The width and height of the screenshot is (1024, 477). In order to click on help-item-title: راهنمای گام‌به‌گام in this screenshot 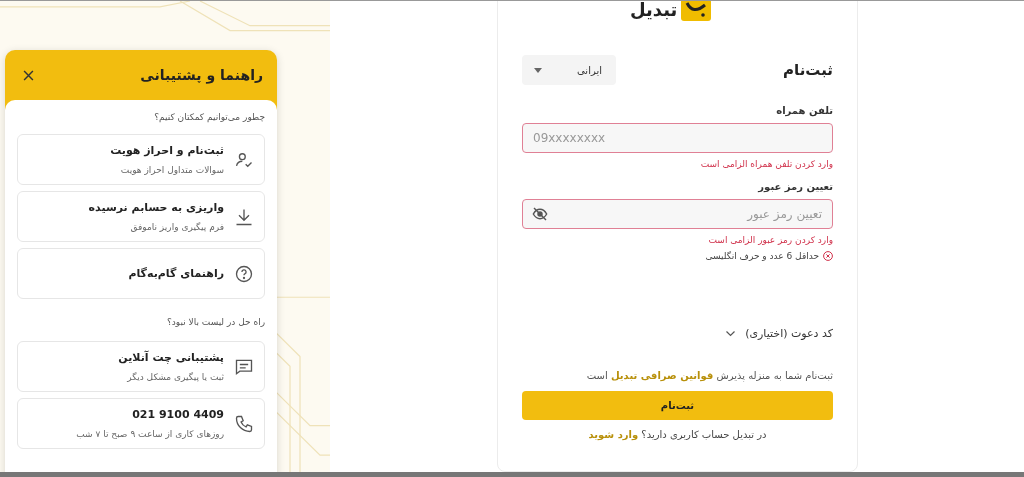, I will do `click(176, 273)`.